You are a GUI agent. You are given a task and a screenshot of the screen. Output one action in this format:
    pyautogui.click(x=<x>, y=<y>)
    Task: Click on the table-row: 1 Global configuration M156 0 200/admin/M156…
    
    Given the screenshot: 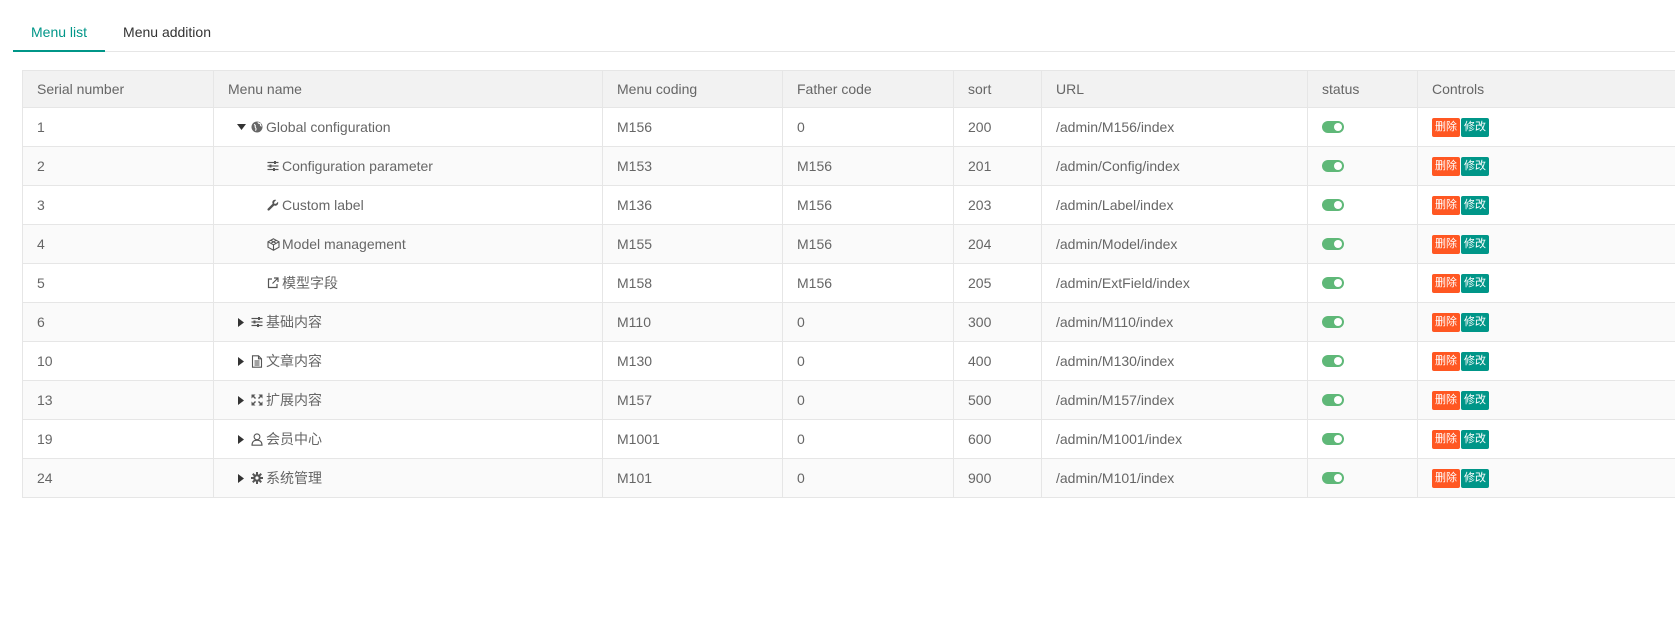 What is the action you would take?
    pyautogui.click(x=848, y=127)
    